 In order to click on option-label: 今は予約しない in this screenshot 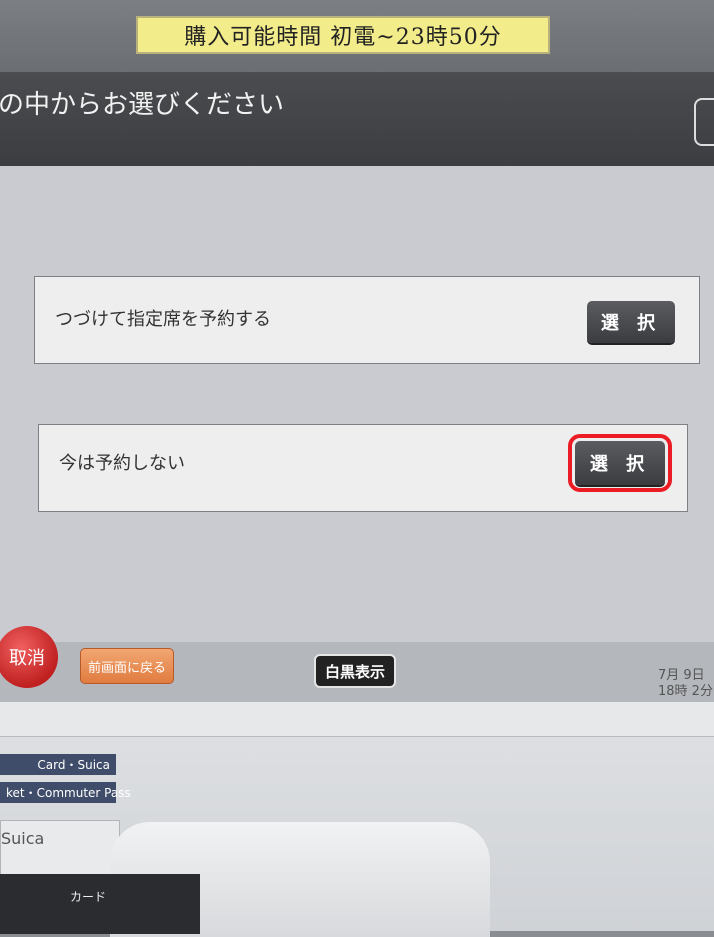, I will do `click(122, 463)`.